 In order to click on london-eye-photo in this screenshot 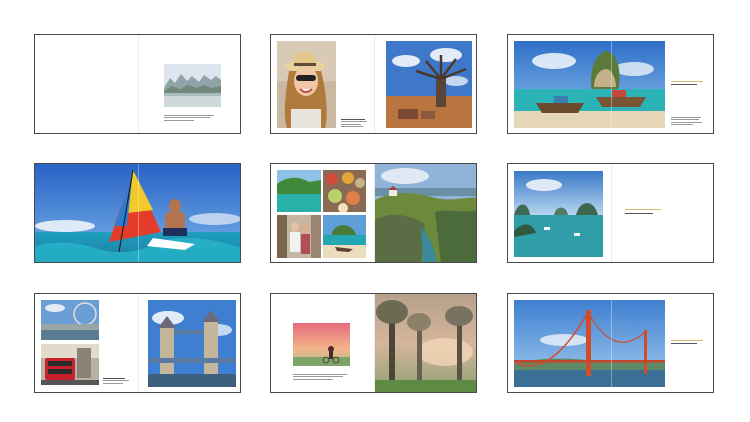, I will do `click(70, 320)`.